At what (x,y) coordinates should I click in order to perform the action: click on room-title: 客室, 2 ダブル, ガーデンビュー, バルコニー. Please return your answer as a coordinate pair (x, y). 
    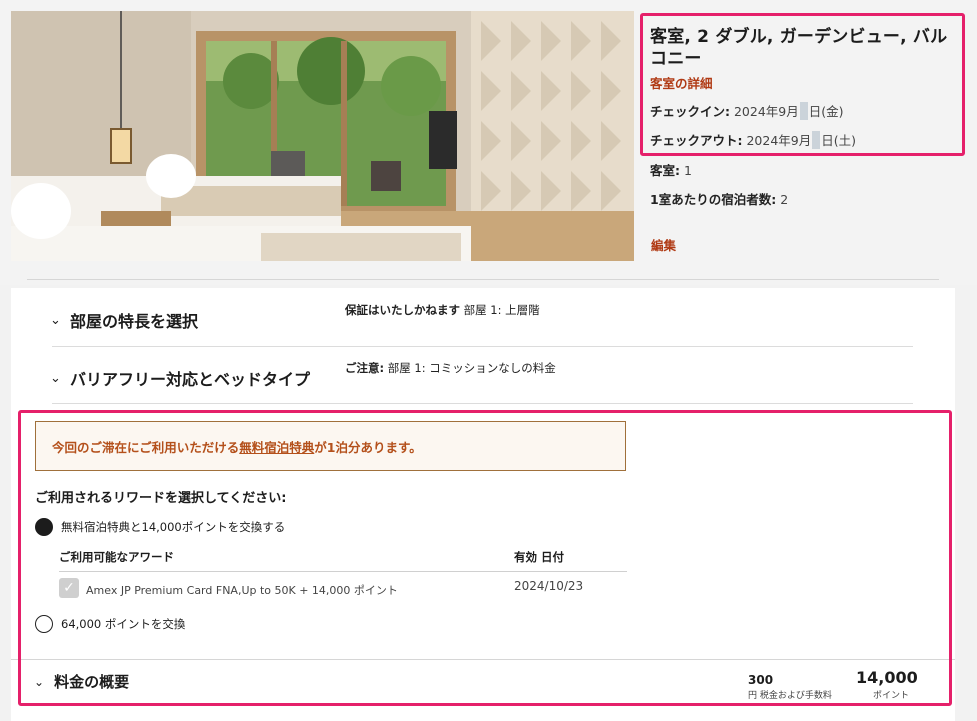
    Looking at the image, I should click on (799, 48).